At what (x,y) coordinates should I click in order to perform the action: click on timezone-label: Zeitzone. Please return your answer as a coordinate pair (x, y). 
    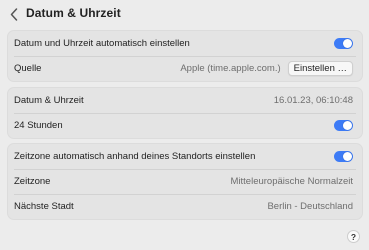
    Looking at the image, I should click on (32, 181).